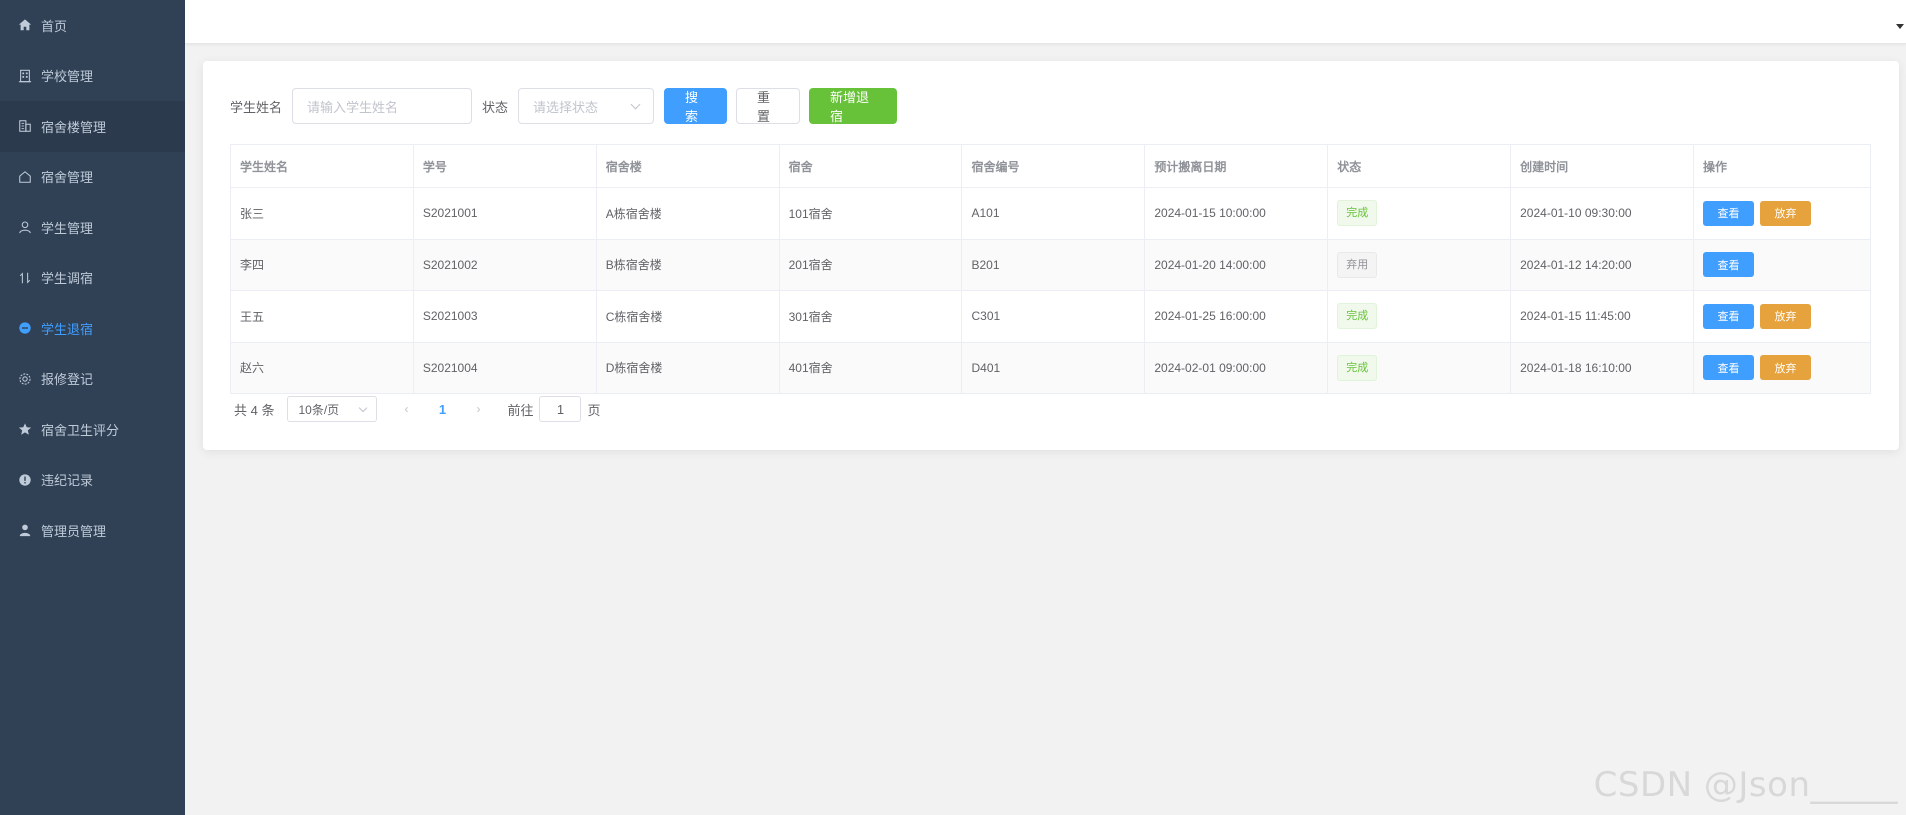 This screenshot has width=1906, height=815. Describe the element at coordinates (687, 367) in the screenshot. I see `cell-building: D栋宿舍楼` at that location.